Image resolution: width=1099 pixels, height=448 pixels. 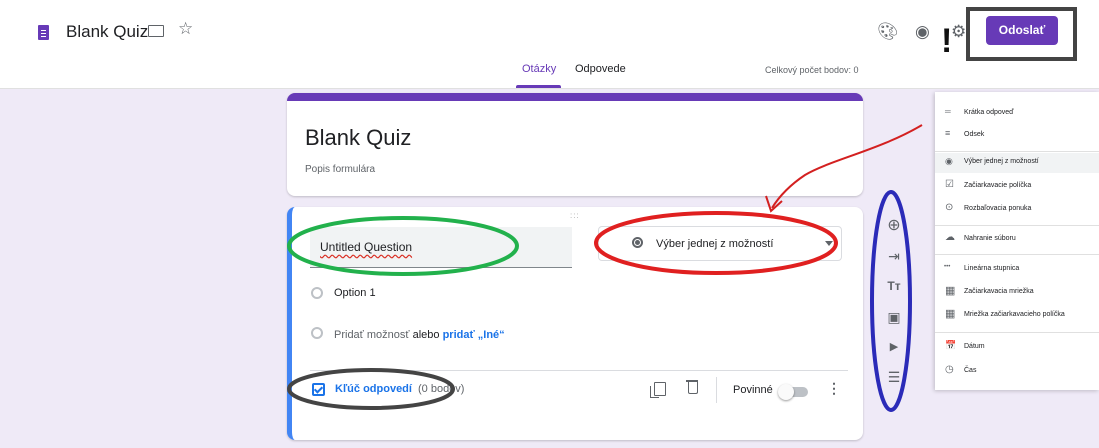 What do you see at coordinates (539, 69) in the screenshot?
I see `tab-questions: Otázky` at bounding box center [539, 69].